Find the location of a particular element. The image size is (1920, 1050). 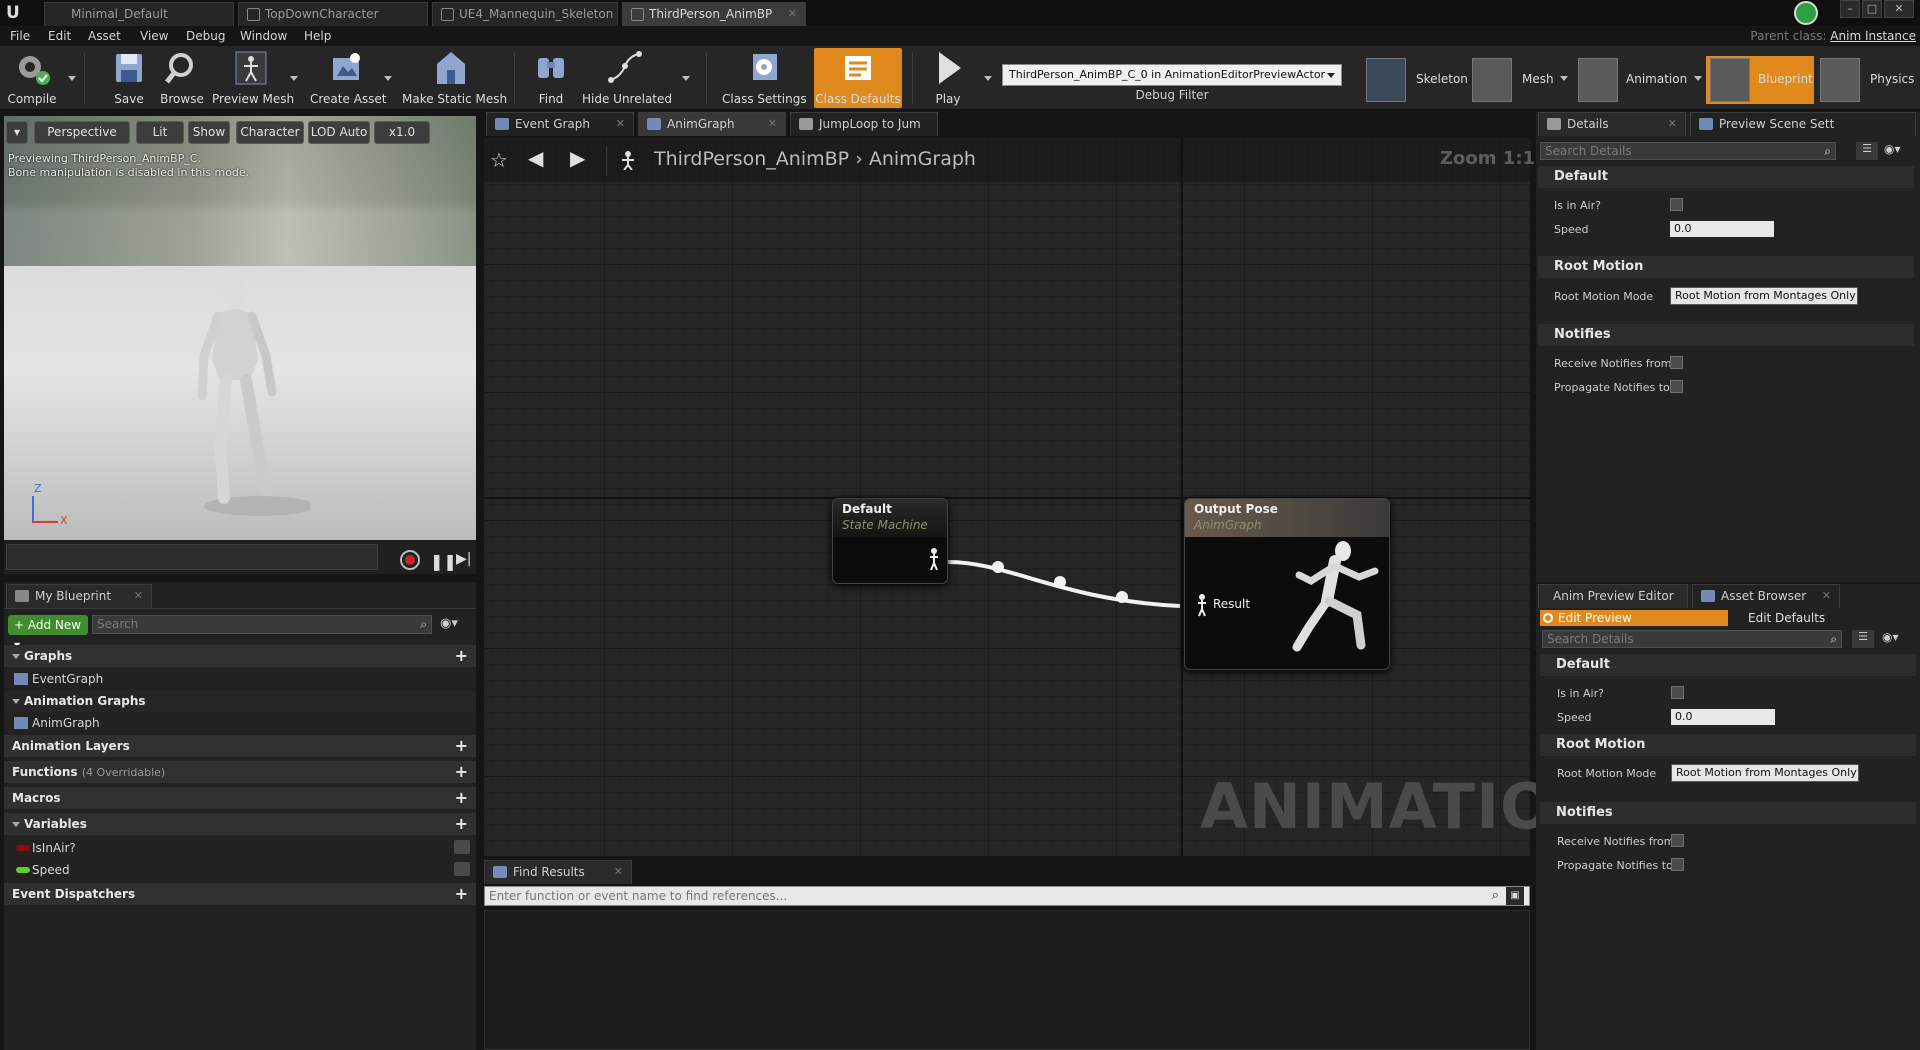

section-macros: Macros + is located at coordinates (240, 798).